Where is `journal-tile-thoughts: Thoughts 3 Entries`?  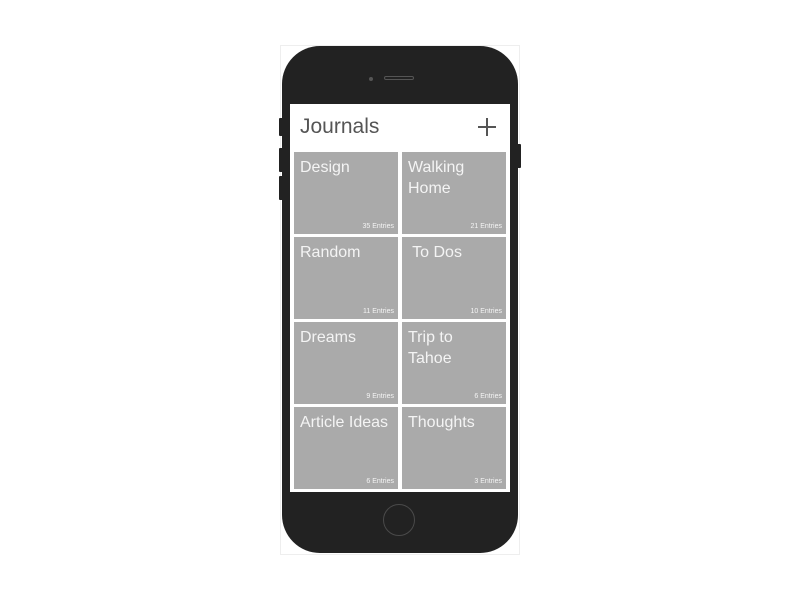 journal-tile-thoughts: Thoughts 3 Entries is located at coordinates (454, 448).